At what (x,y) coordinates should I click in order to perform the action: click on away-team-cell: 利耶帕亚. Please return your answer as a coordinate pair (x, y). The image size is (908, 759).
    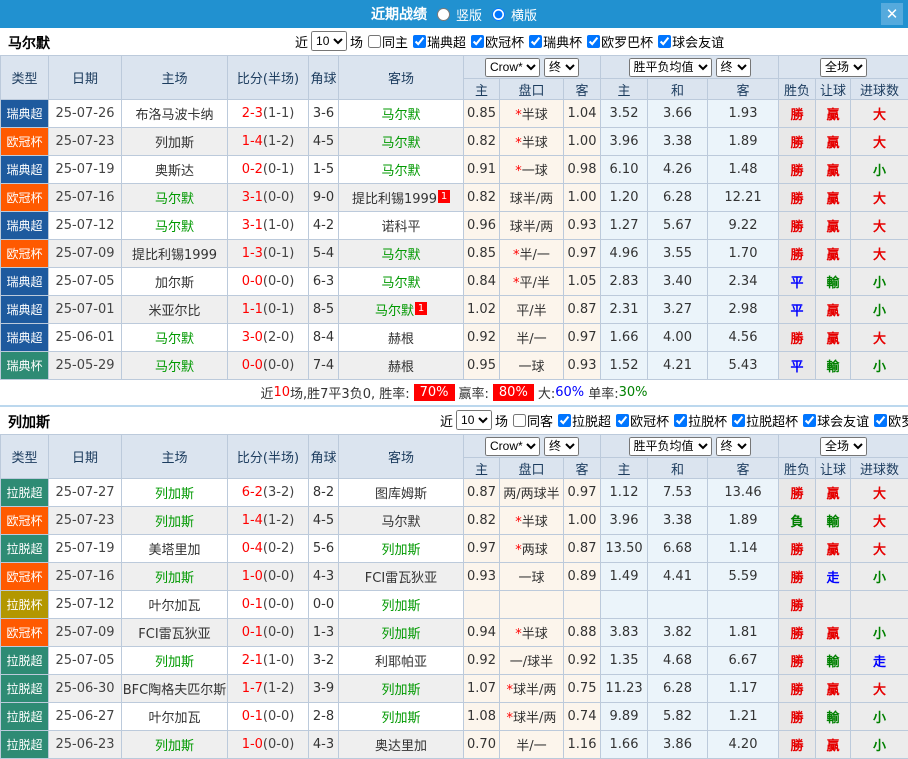
    Looking at the image, I should click on (401, 661).